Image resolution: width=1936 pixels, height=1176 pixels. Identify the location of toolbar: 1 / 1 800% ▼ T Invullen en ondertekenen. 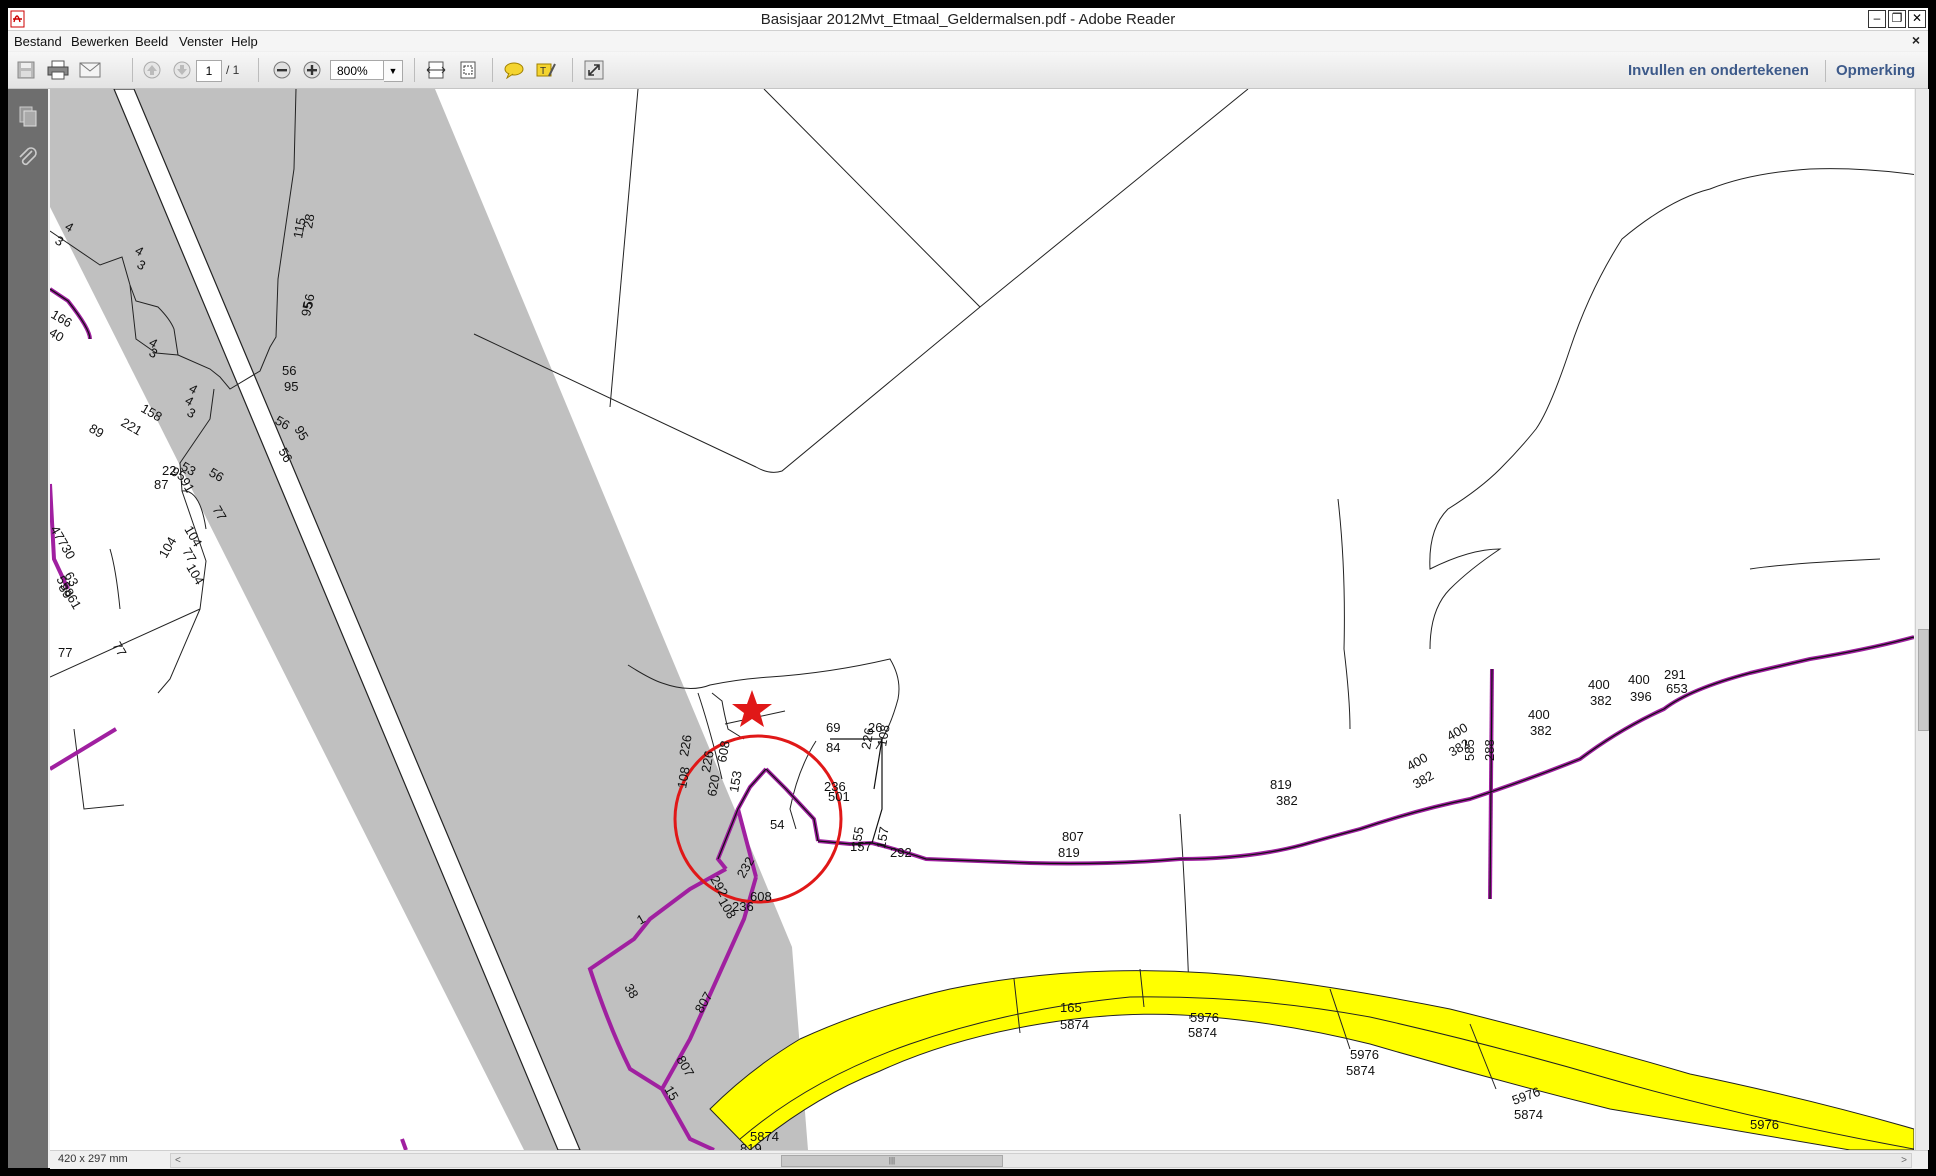
(968, 70).